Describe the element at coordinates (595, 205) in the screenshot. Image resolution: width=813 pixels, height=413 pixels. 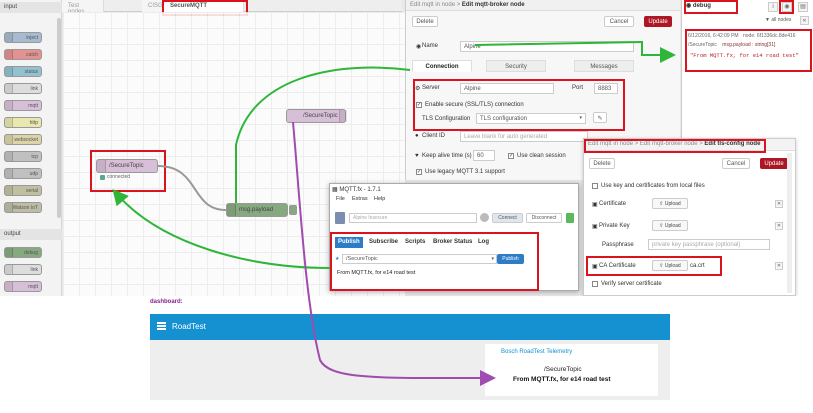
I see `file-icon: ▣` at that location.